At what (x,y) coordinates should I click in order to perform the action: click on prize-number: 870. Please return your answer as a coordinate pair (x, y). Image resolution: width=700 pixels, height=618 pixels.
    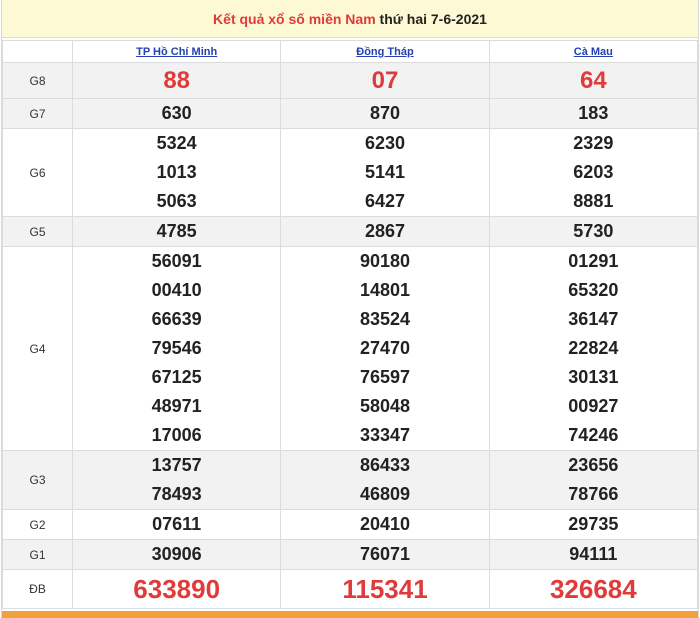
    Looking at the image, I should click on (385, 113).